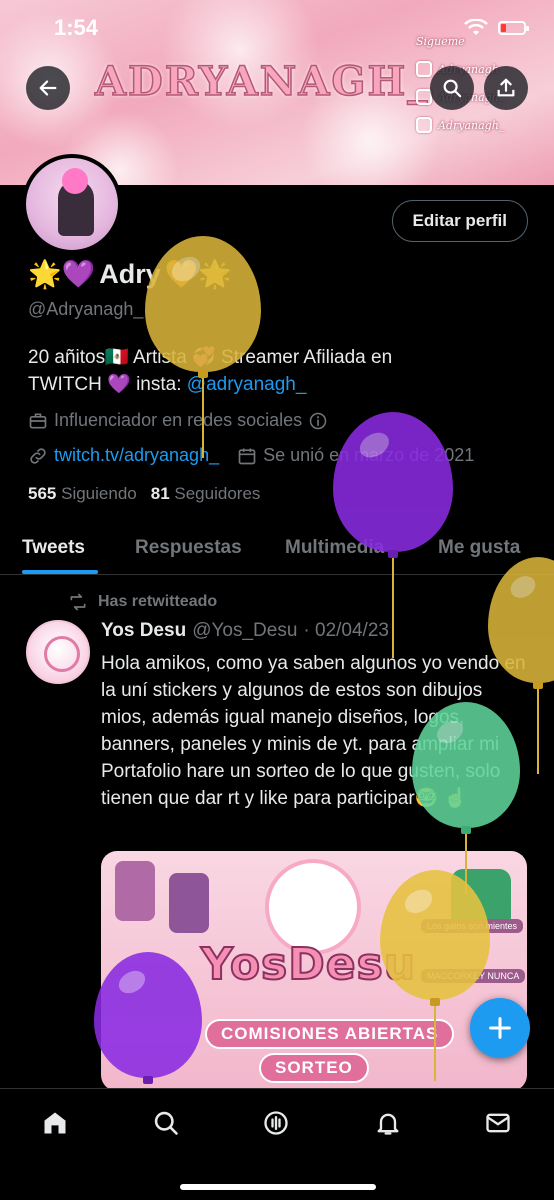  What do you see at coordinates (188, 548) in the screenshot?
I see `tab-replies: Respuestas` at bounding box center [188, 548].